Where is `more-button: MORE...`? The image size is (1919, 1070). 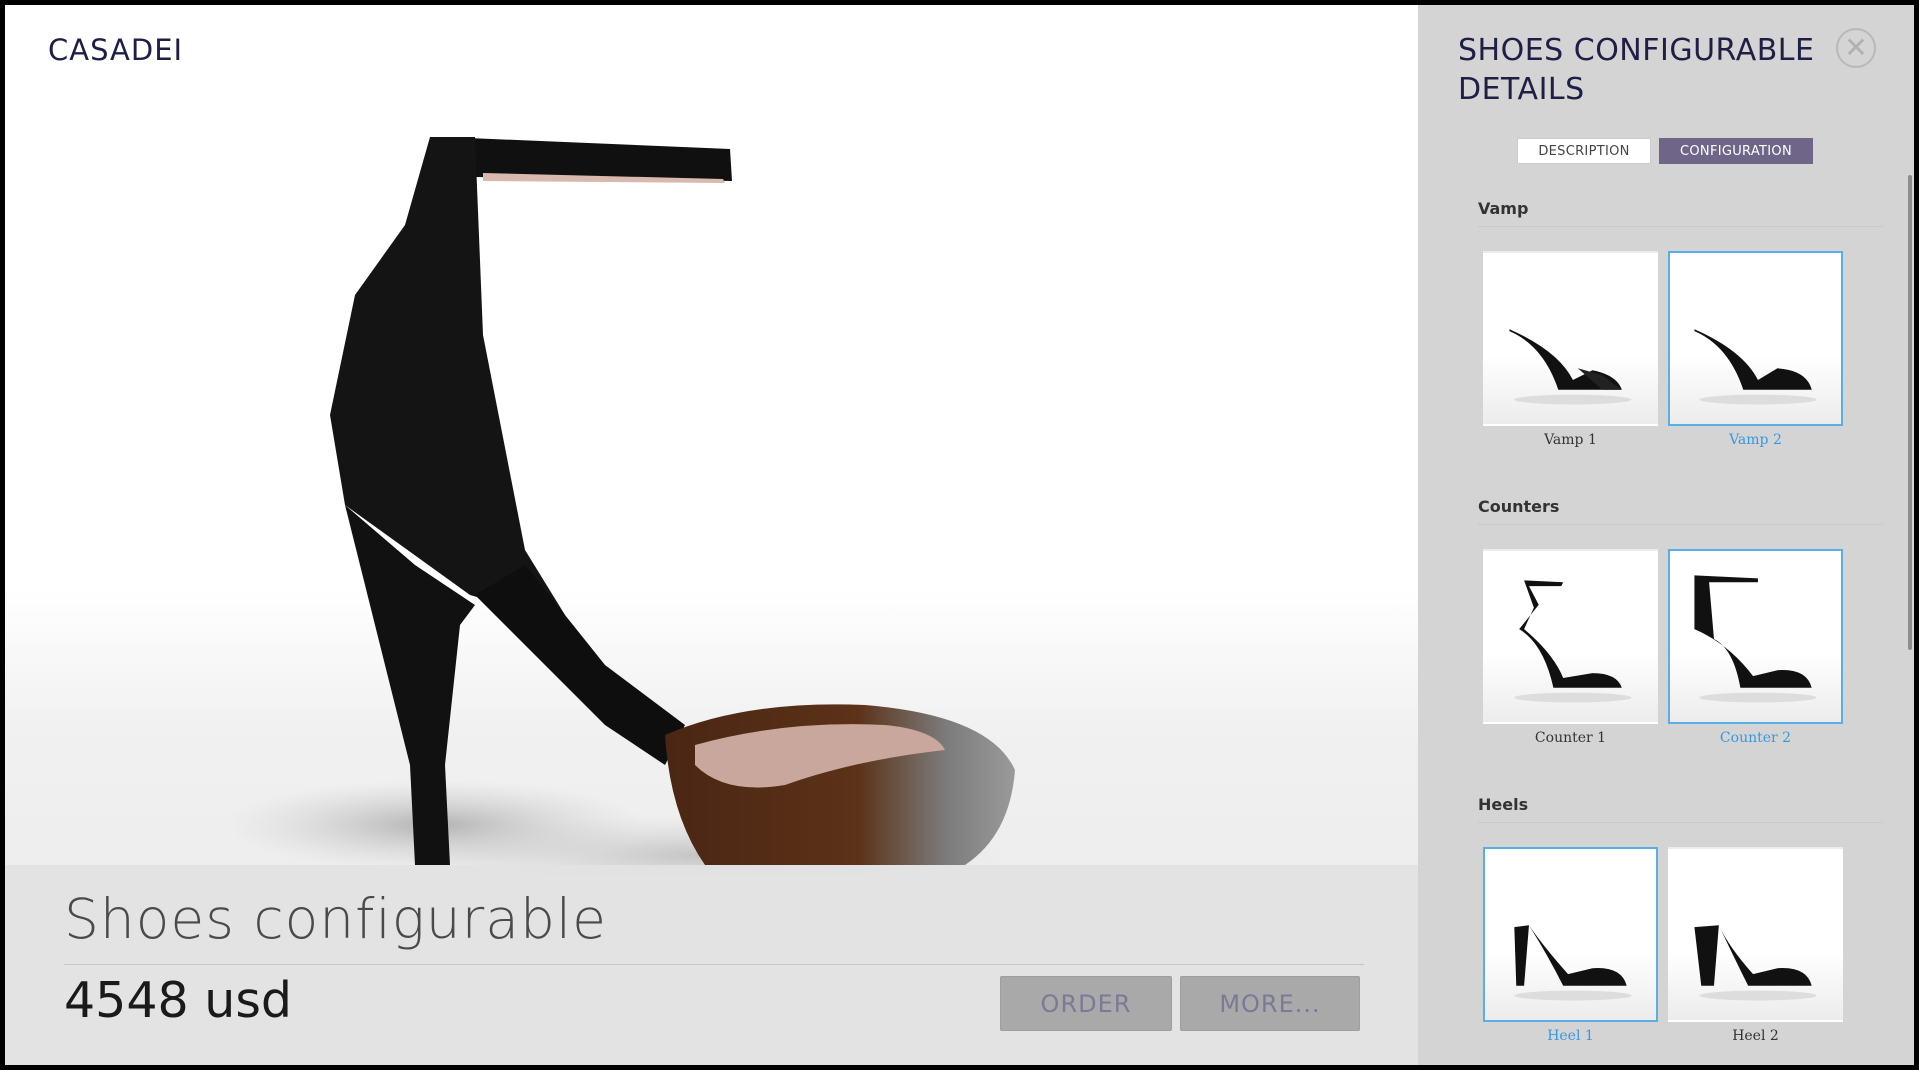 more-button: MORE... is located at coordinates (1270, 1003).